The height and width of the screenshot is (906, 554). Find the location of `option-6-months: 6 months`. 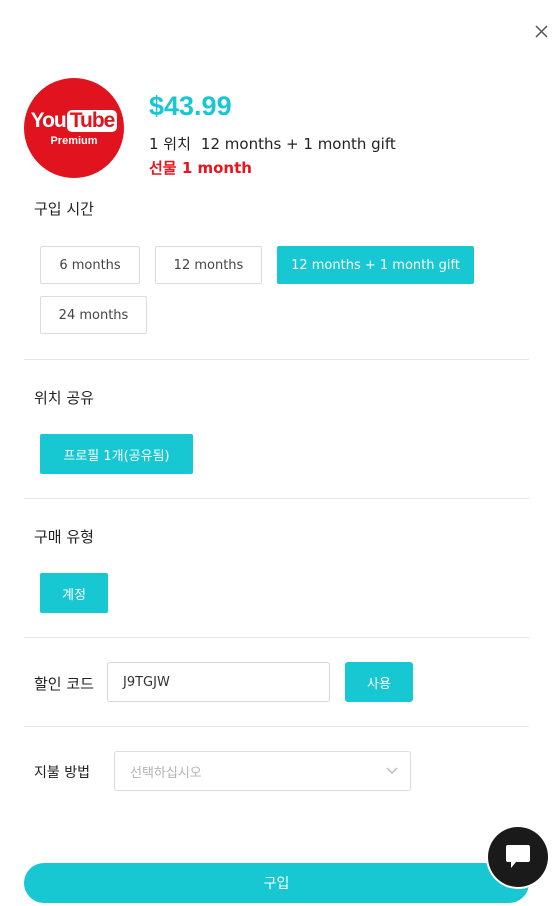

option-6-months: 6 months is located at coordinates (90, 265).